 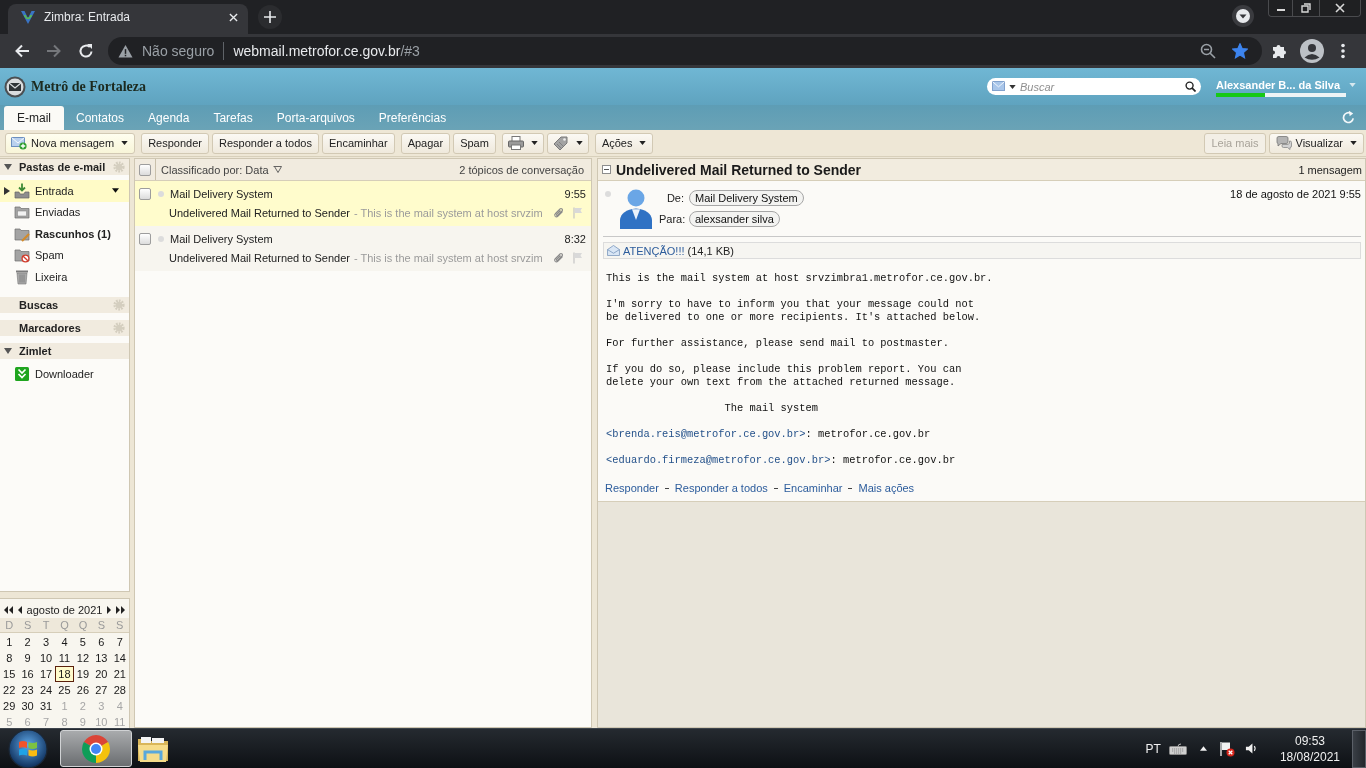 What do you see at coordinates (178, 51) in the screenshot?
I see `security-label: Não seguro` at bounding box center [178, 51].